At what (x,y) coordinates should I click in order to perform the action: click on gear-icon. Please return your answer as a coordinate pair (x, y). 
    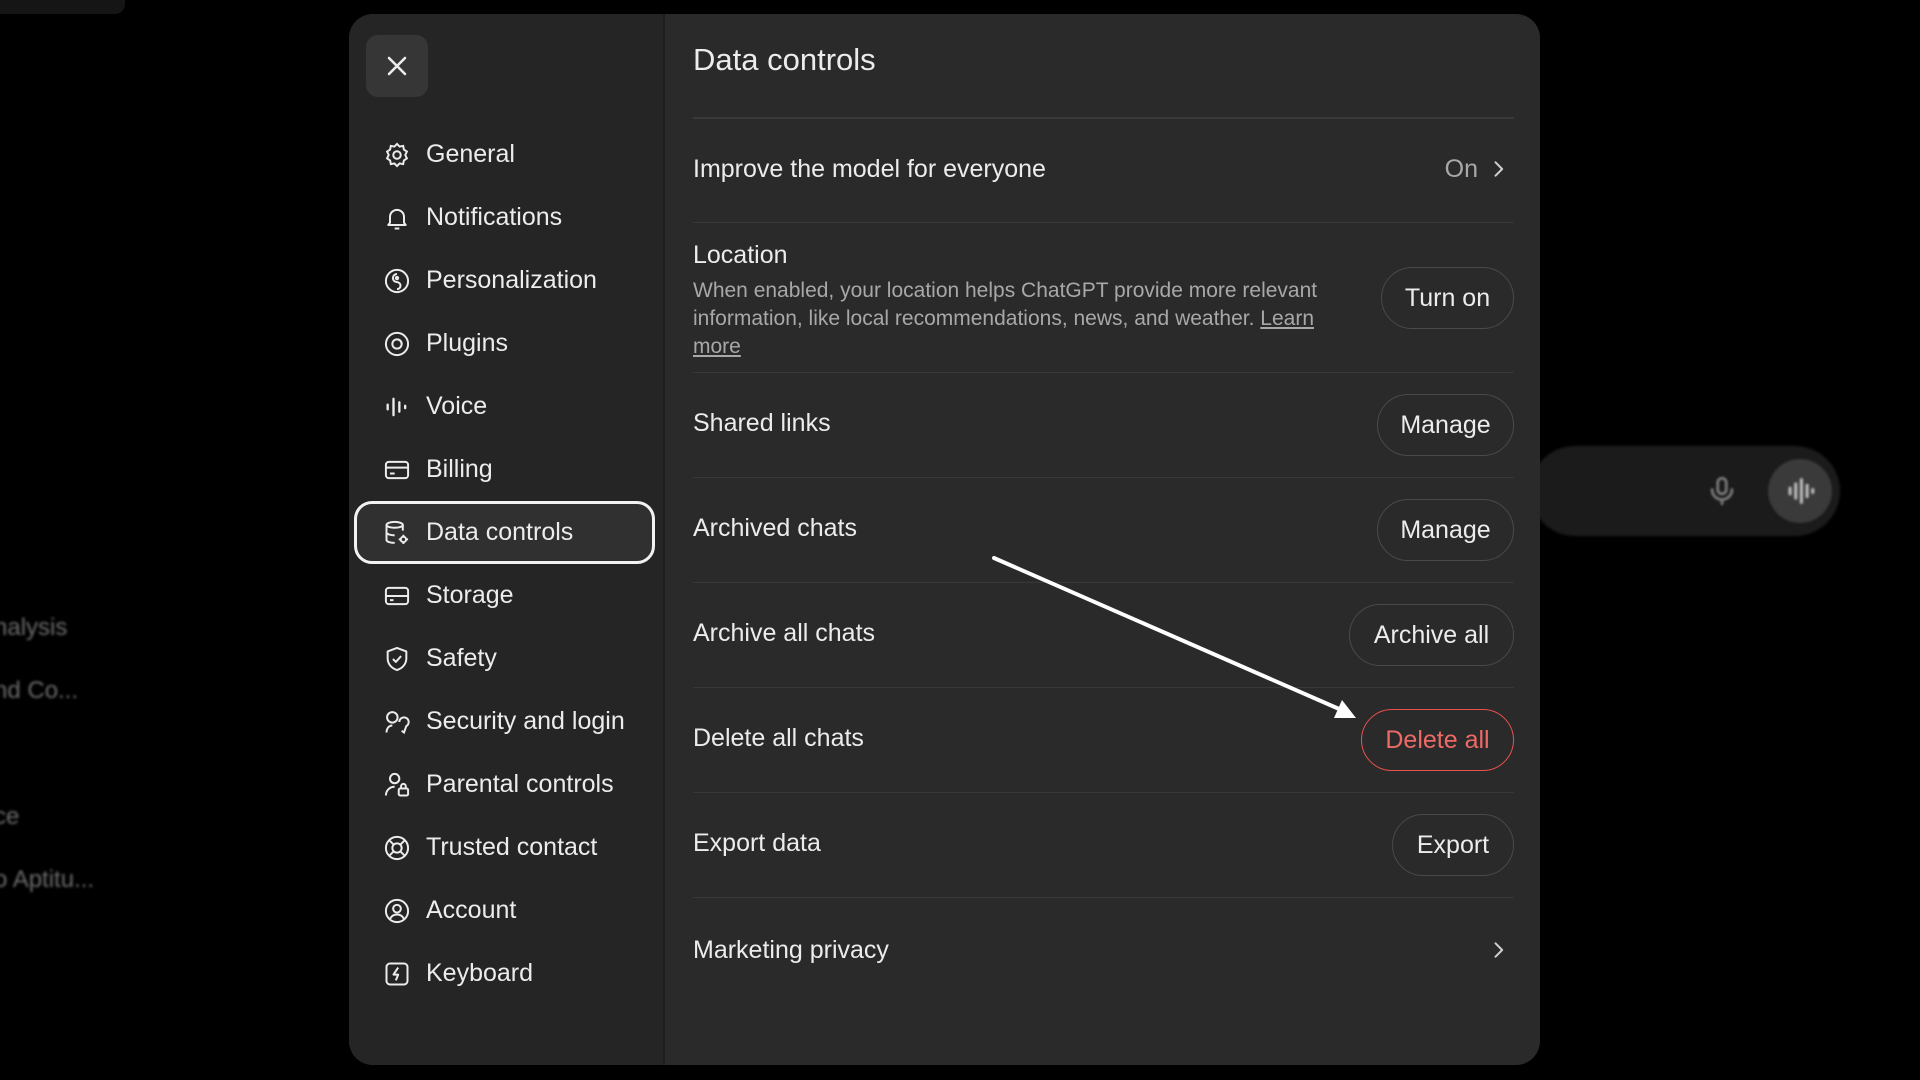
    Looking at the image, I should click on (397, 155).